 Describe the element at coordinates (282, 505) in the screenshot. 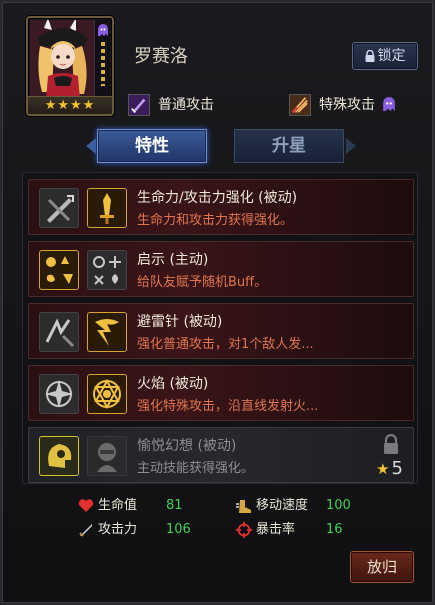

I see `stat-label: 移动速度` at that location.